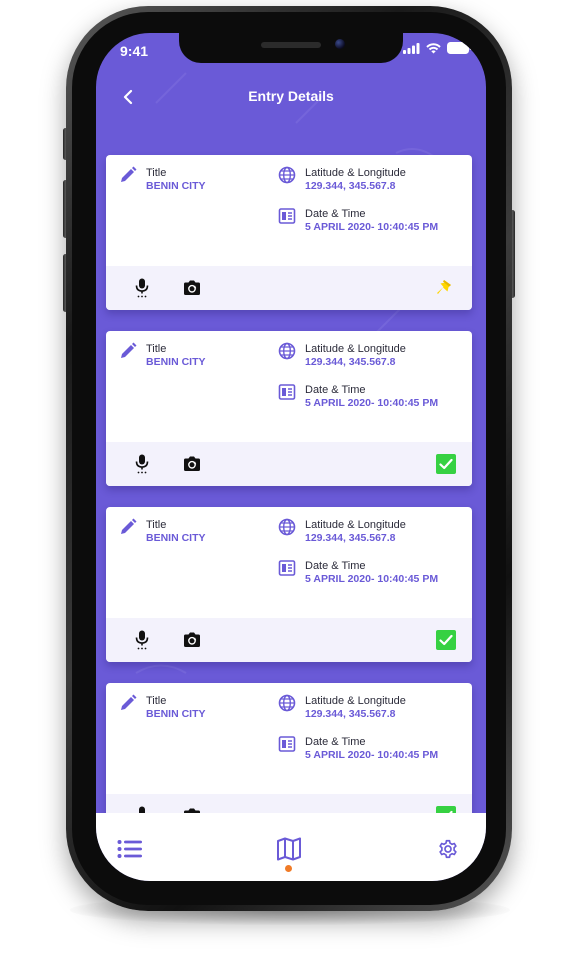 Image resolution: width=580 pixels, height=957 pixels. What do you see at coordinates (291, 45) in the screenshot?
I see `earpiece-speaker` at bounding box center [291, 45].